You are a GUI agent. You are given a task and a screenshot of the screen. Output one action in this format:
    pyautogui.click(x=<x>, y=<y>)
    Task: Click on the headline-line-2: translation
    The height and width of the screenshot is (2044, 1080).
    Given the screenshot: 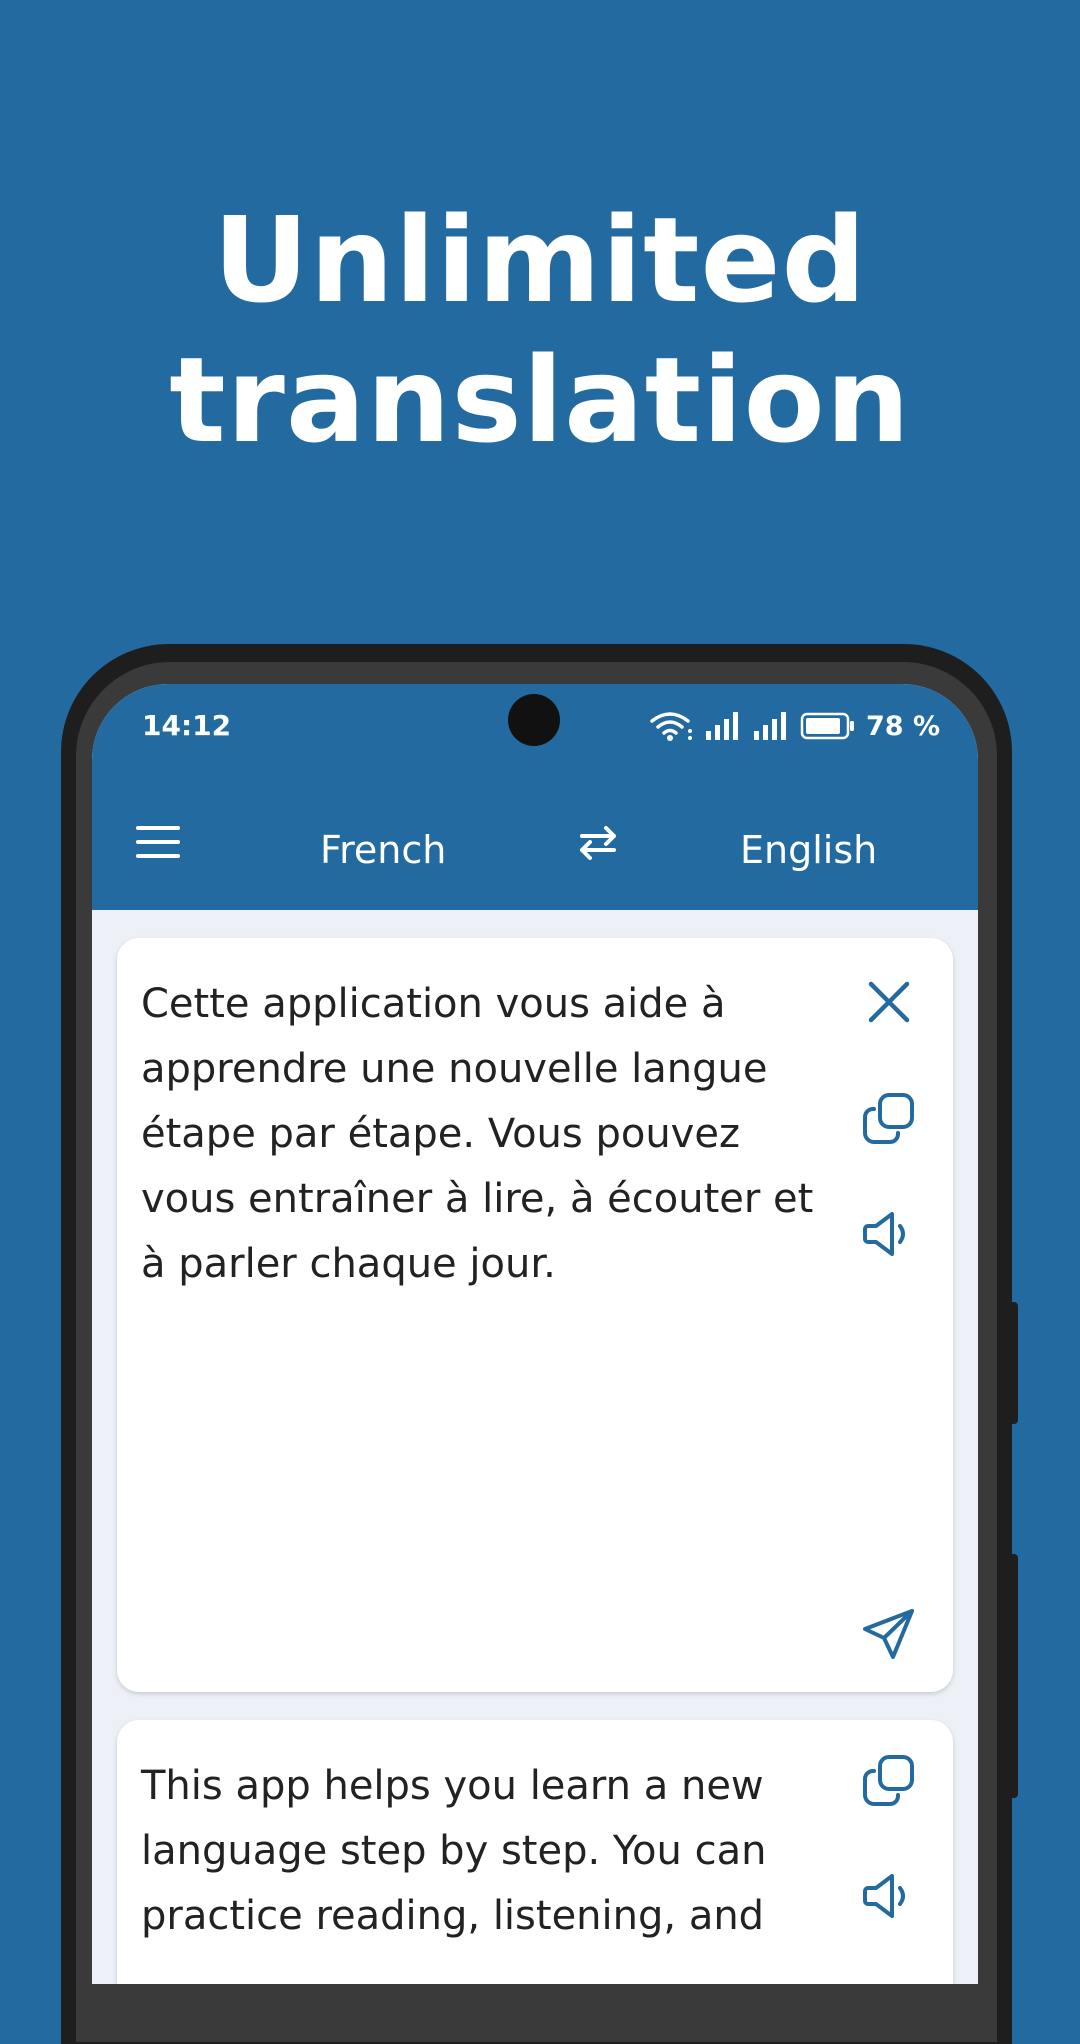 What is the action you would take?
    pyautogui.click(x=540, y=400)
    